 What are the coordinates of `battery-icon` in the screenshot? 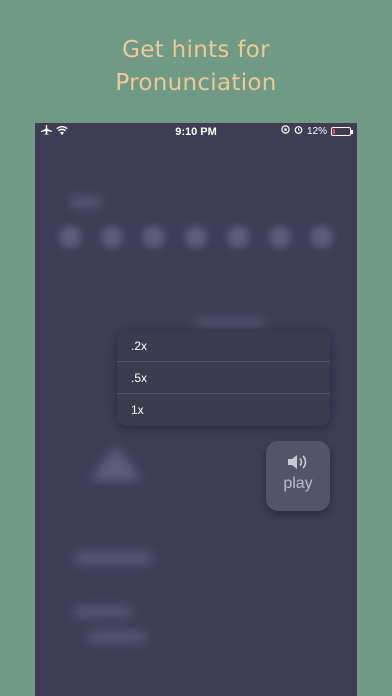 It's located at (342, 131).